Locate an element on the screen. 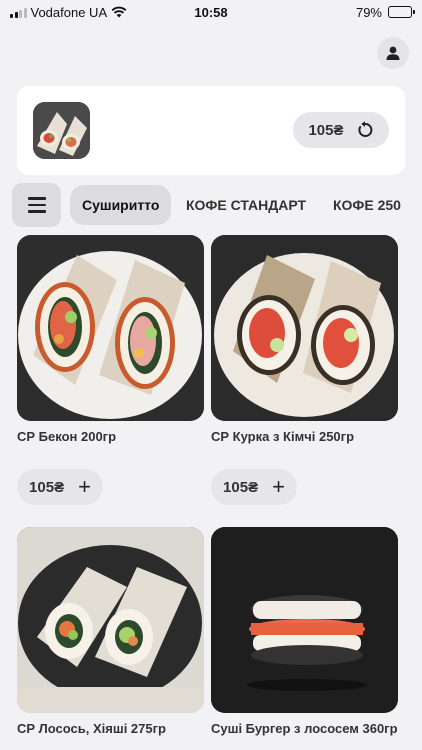 Image resolution: width=422 pixels, height=750 pixels. product-card: СР Лосось, Хіяші 275гр is located at coordinates (110, 632).